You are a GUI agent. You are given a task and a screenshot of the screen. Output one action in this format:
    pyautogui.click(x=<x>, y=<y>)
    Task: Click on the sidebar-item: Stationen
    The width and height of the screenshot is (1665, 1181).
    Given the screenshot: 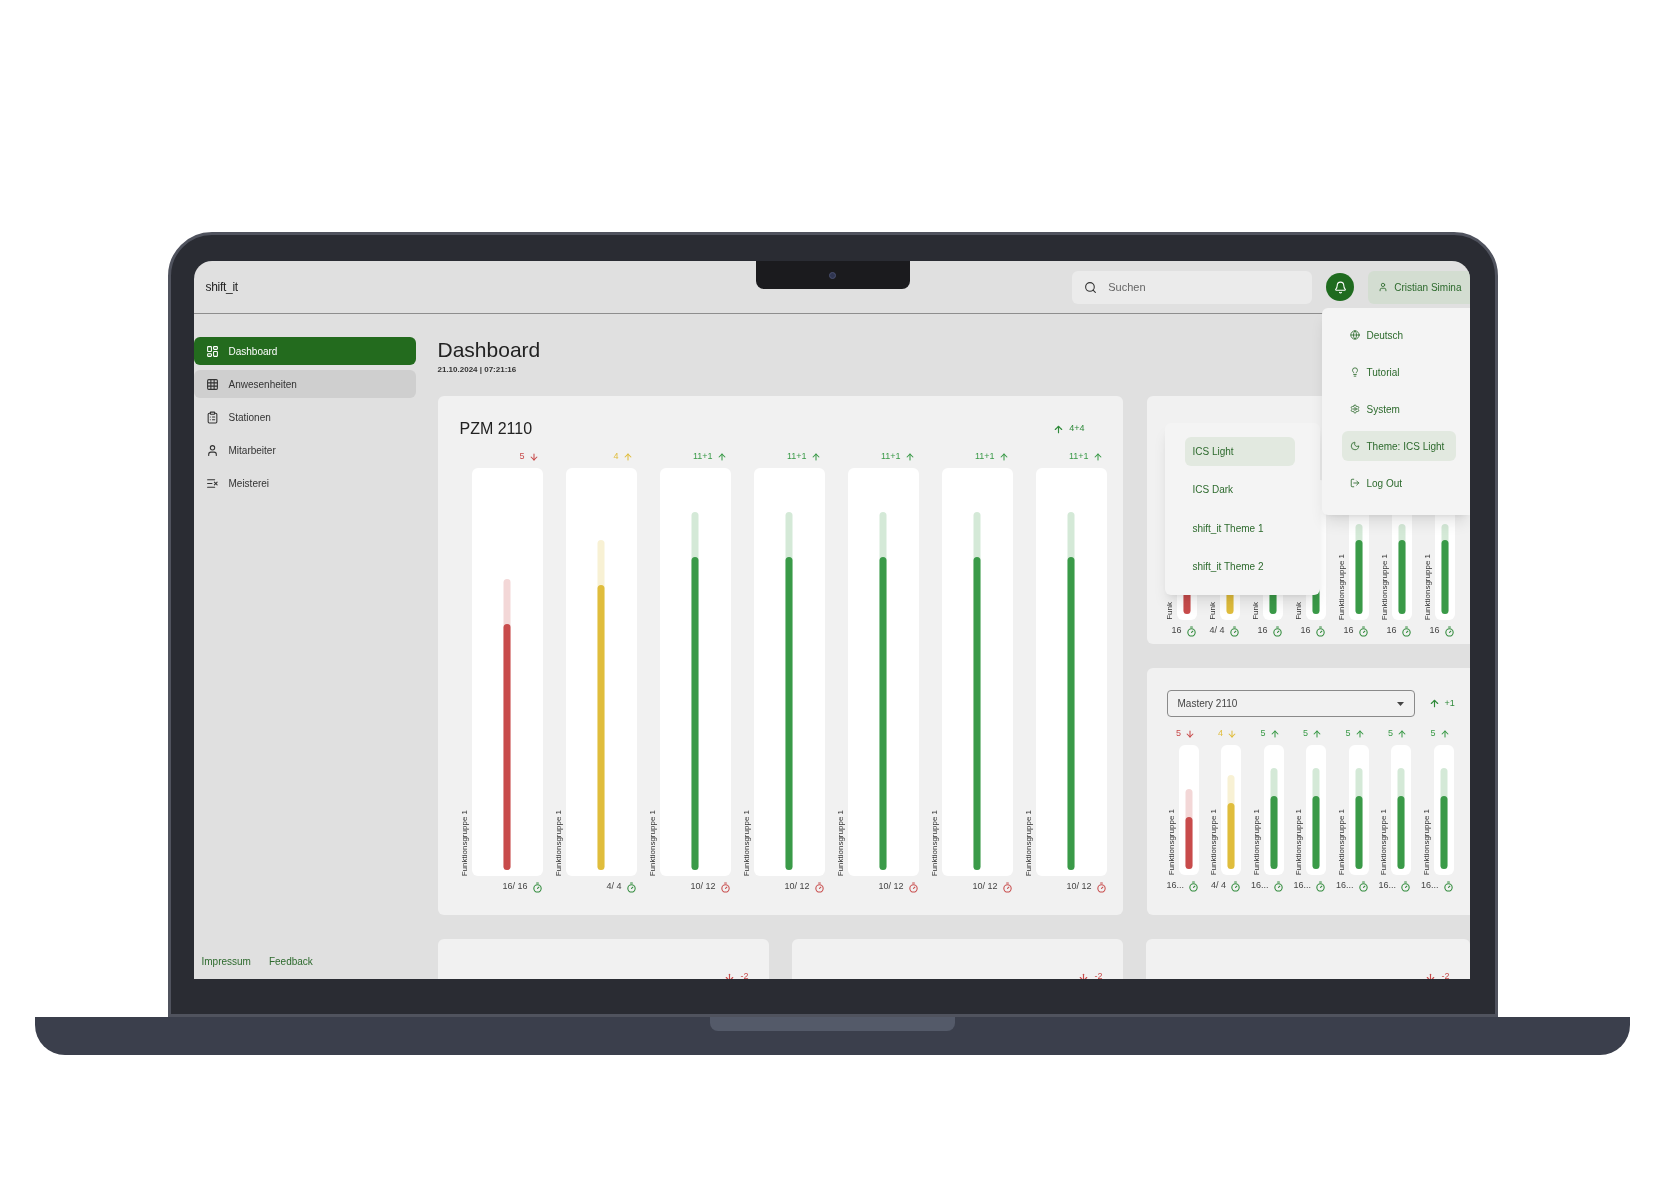 What is the action you would take?
    pyautogui.click(x=304, y=417)
    